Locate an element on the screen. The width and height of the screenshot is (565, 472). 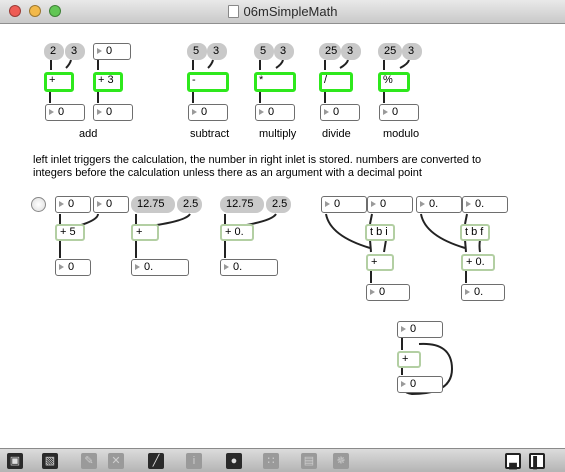
modulo-object: % is located at coordinates (394, 82).